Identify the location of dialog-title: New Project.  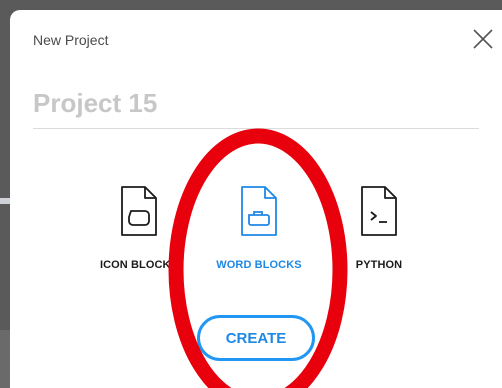
(71, 40).